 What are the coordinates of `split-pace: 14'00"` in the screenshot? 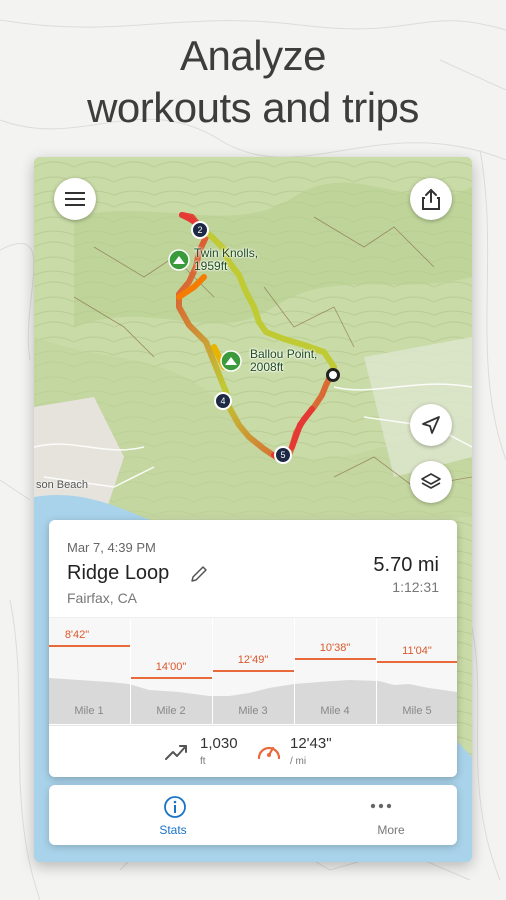 It's located at (171, 667).